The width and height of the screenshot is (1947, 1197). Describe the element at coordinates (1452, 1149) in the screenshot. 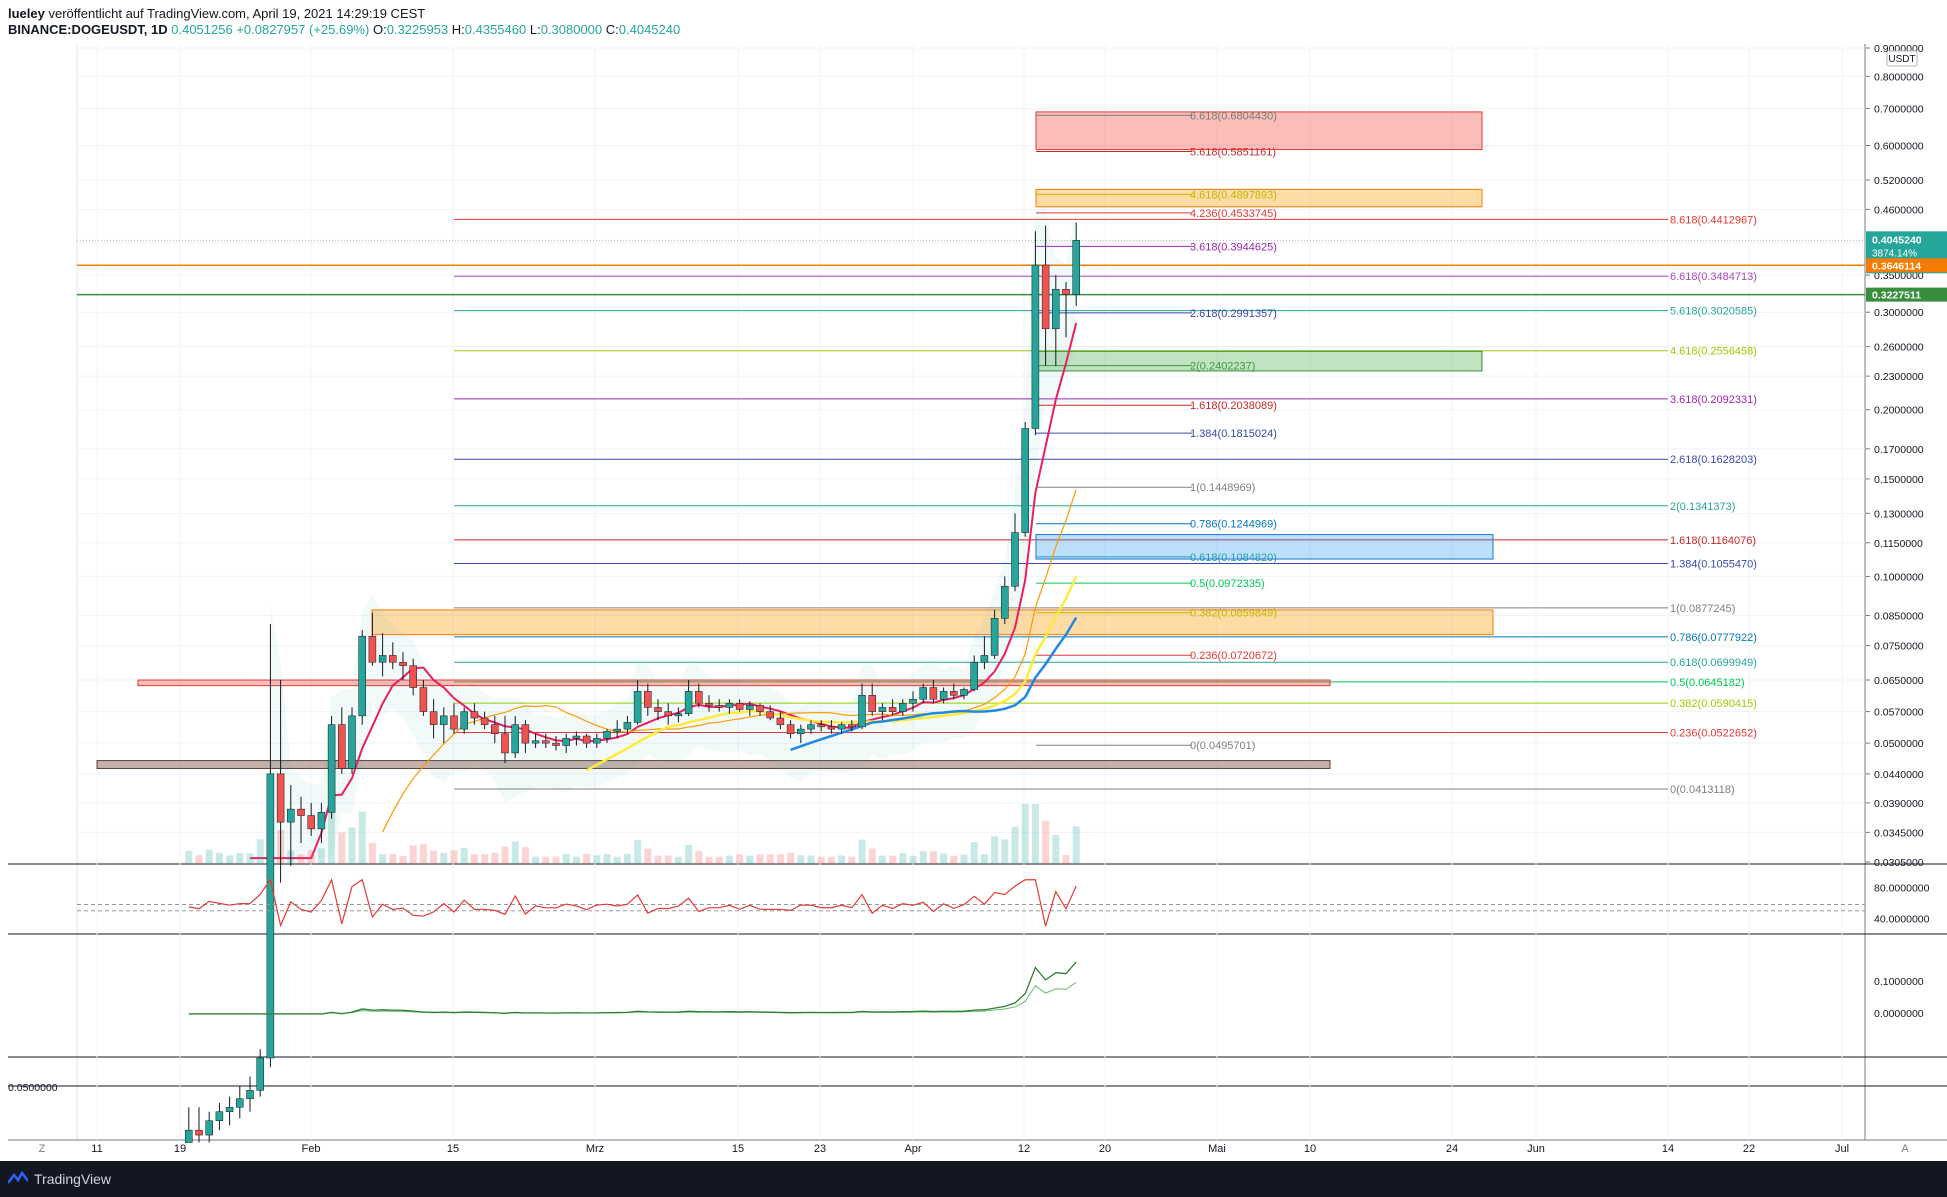

I see `time-tick-label: 24` at that location.